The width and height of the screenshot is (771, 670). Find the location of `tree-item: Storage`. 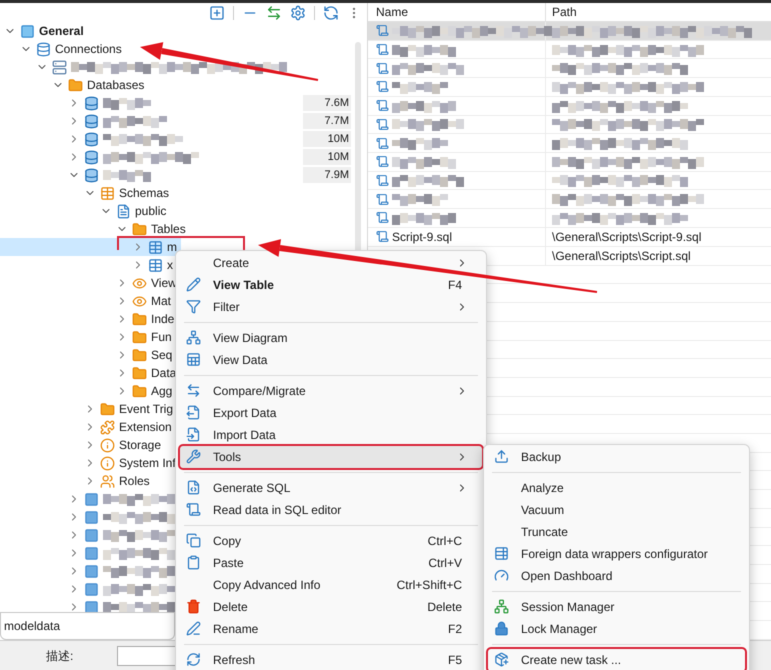

tree-item: Storage is located at coordinates (83, 445).